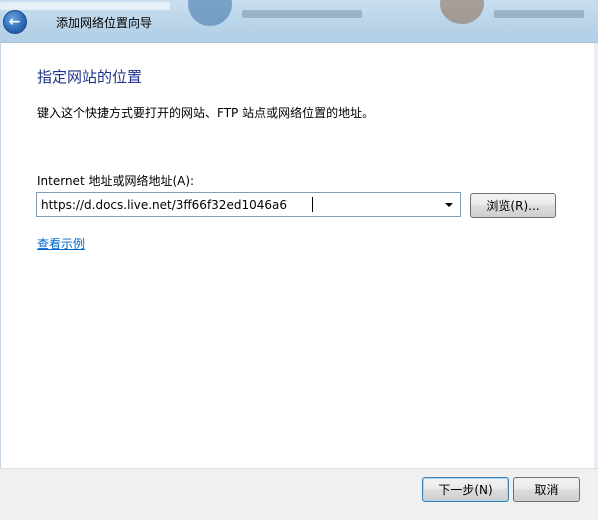  I want to click on cancel-button: 取消, so click(546, 489).